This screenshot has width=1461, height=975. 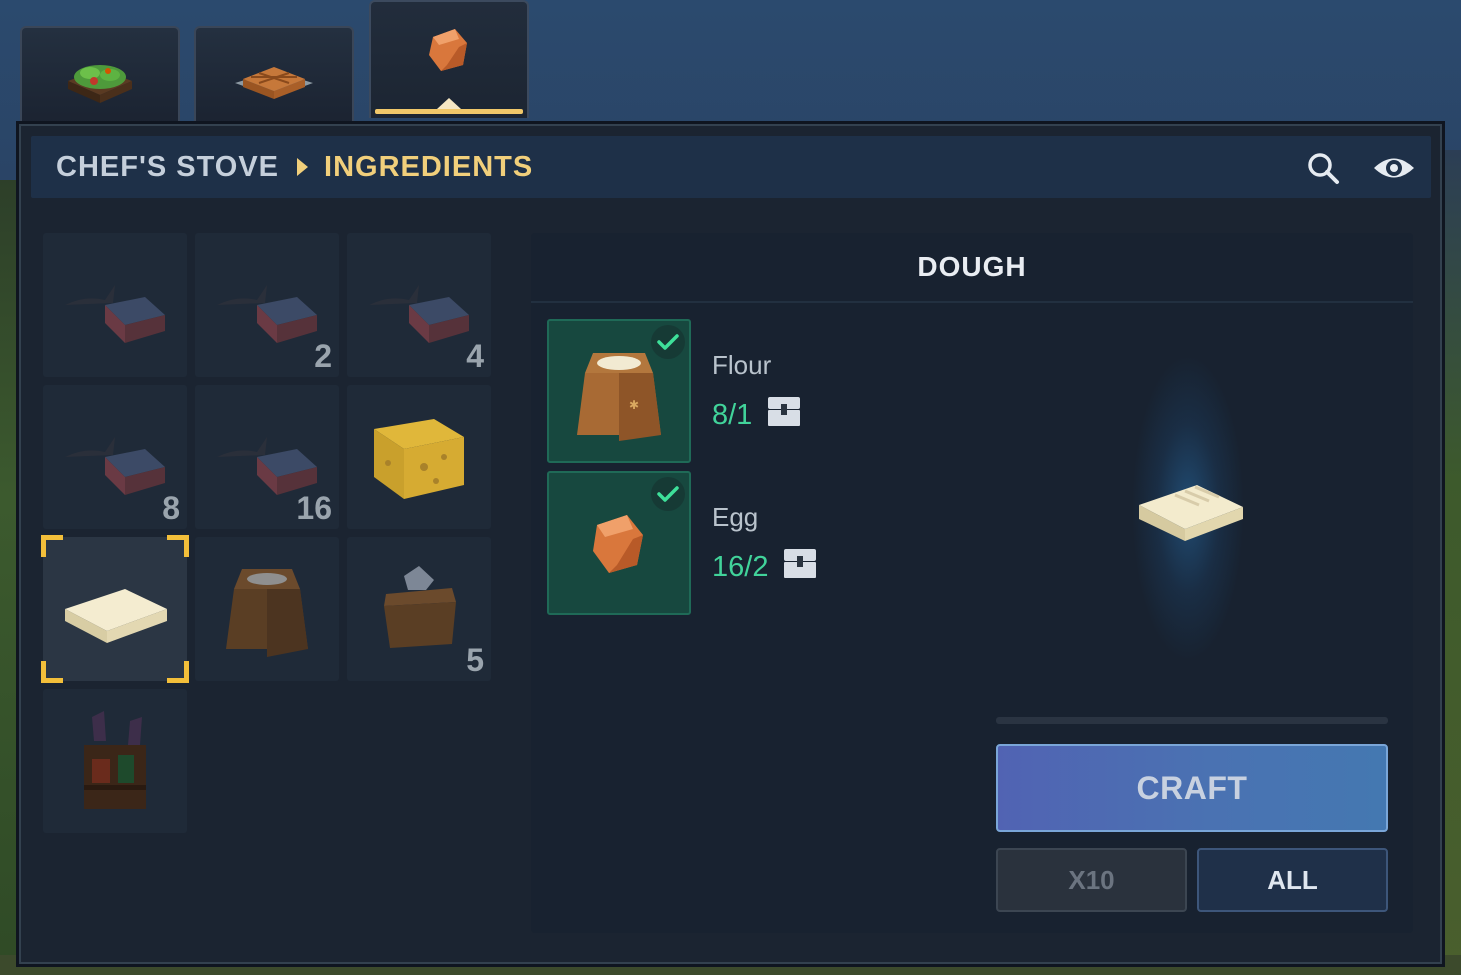 I want to click on recipe-count: 5, so click(x=475, y=660).